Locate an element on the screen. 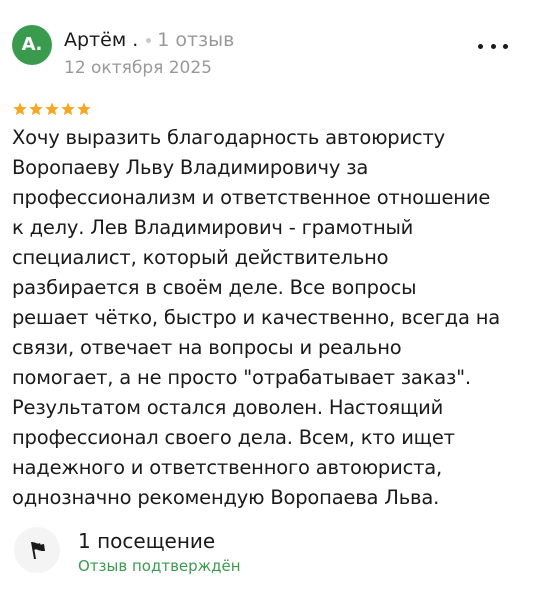 The image size is (541, 599). rating-stars is located at coordinates (52, 109).